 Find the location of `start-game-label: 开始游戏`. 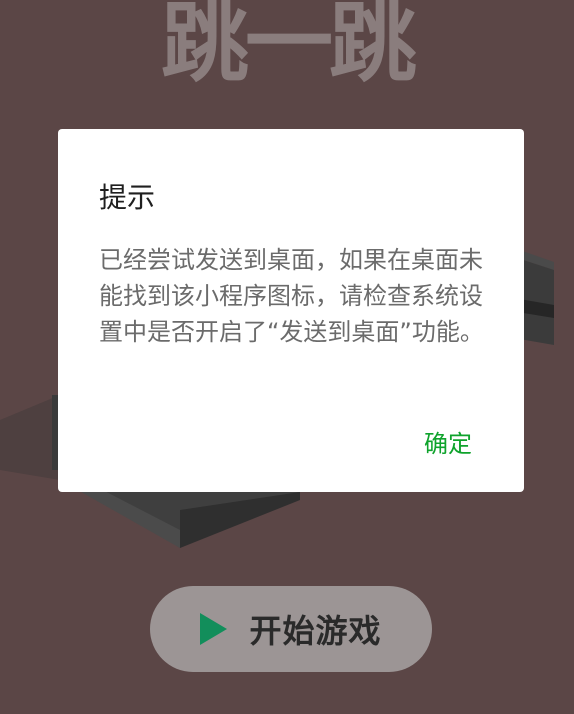

start-game-label: 开始游戏 is located at coordinates (315, 631).